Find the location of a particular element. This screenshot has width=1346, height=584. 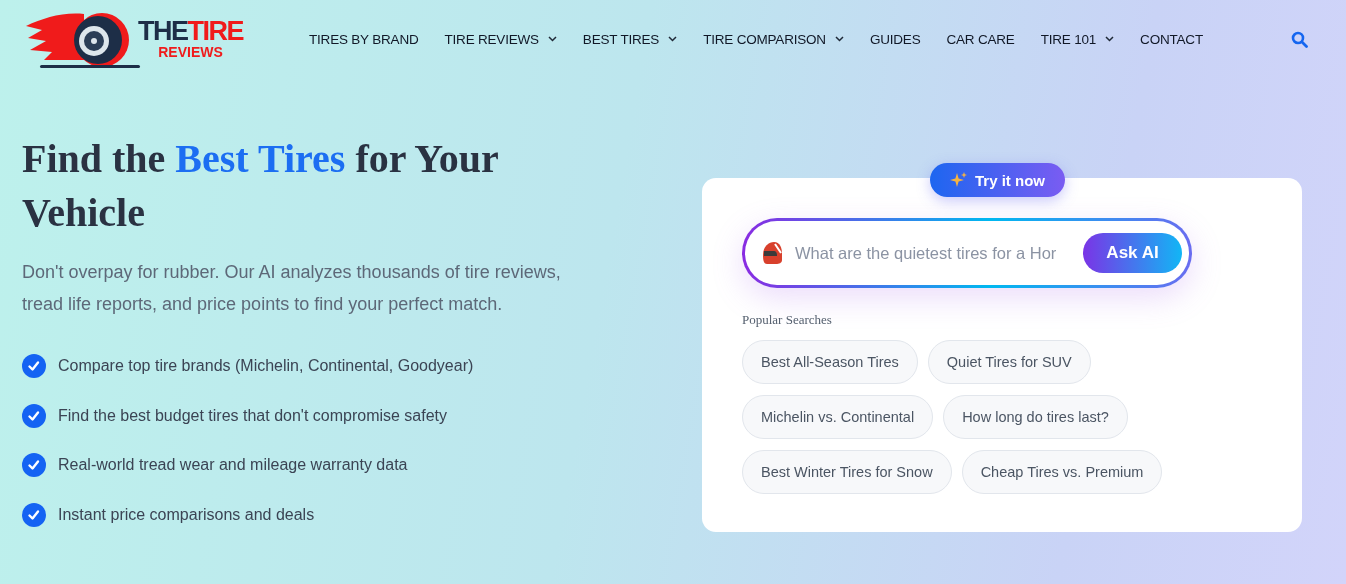

logo-word: THE is located at coordinates (163, 30).